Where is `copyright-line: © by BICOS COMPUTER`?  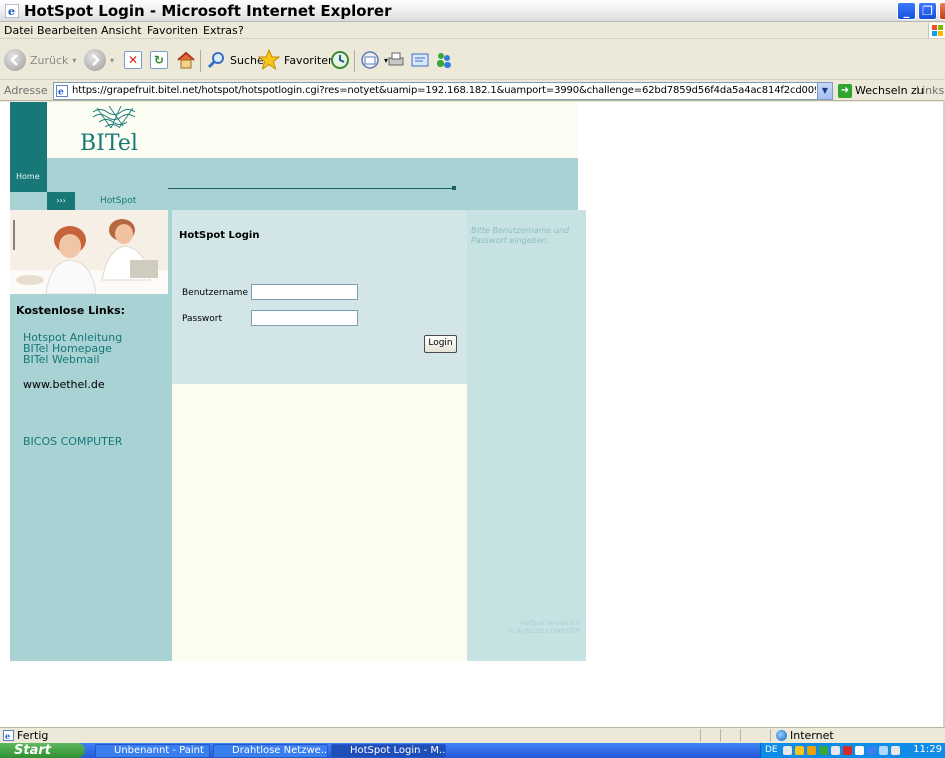 copyright-line: © by BICOS COMPUTER is located at coordinates (544, 631).